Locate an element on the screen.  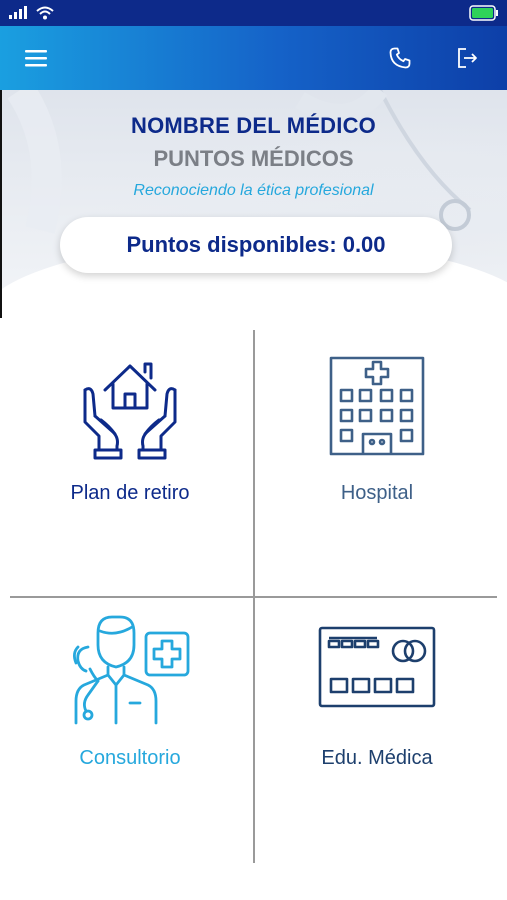
menu-tile-hospital: Hospital is located at coordinates (377, 465).